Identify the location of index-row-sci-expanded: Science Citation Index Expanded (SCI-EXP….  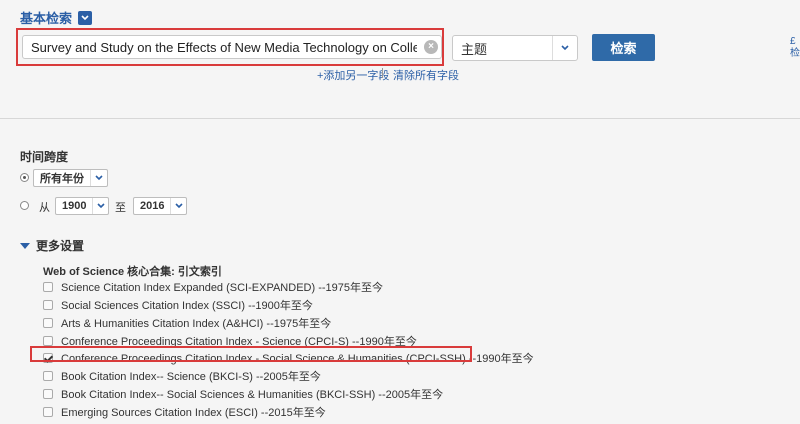
(213, 287).